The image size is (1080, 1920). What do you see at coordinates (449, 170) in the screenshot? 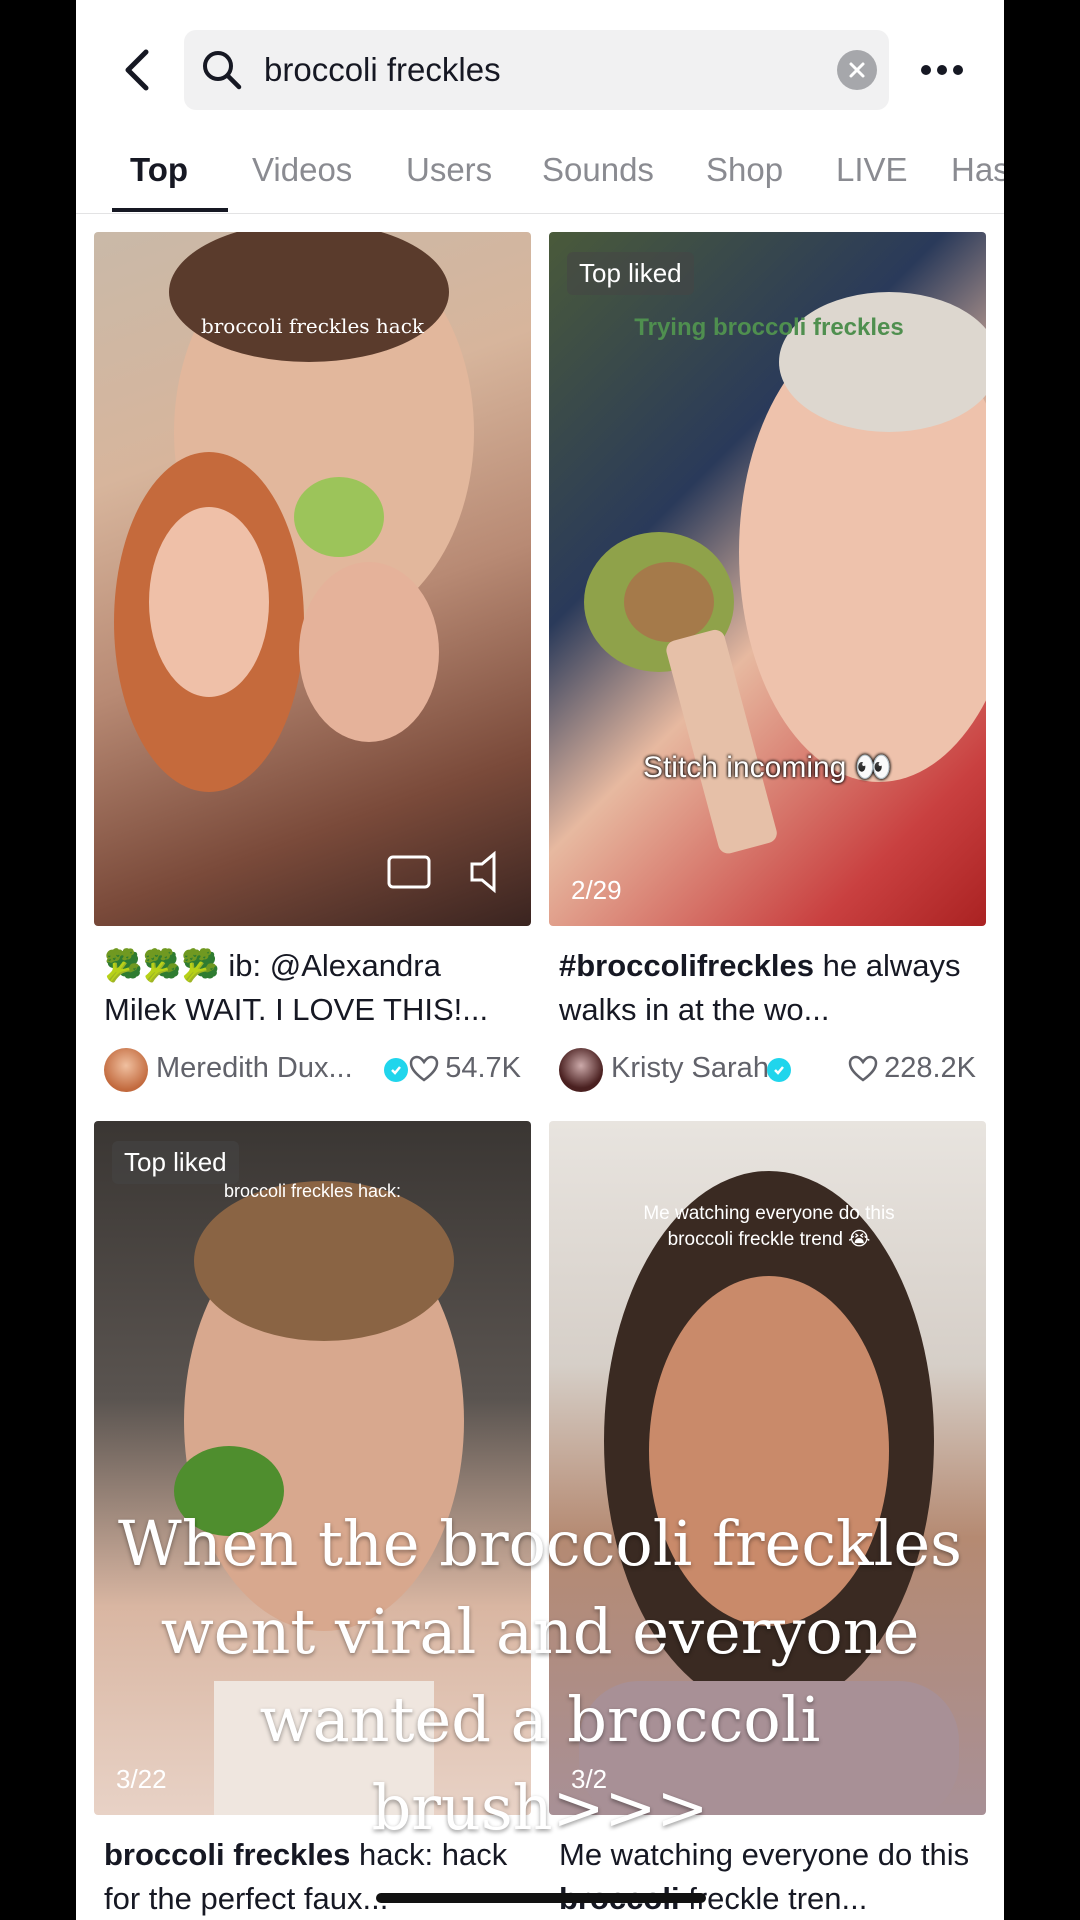
I see `tab-users: Users` at bounding box center [449, 170].